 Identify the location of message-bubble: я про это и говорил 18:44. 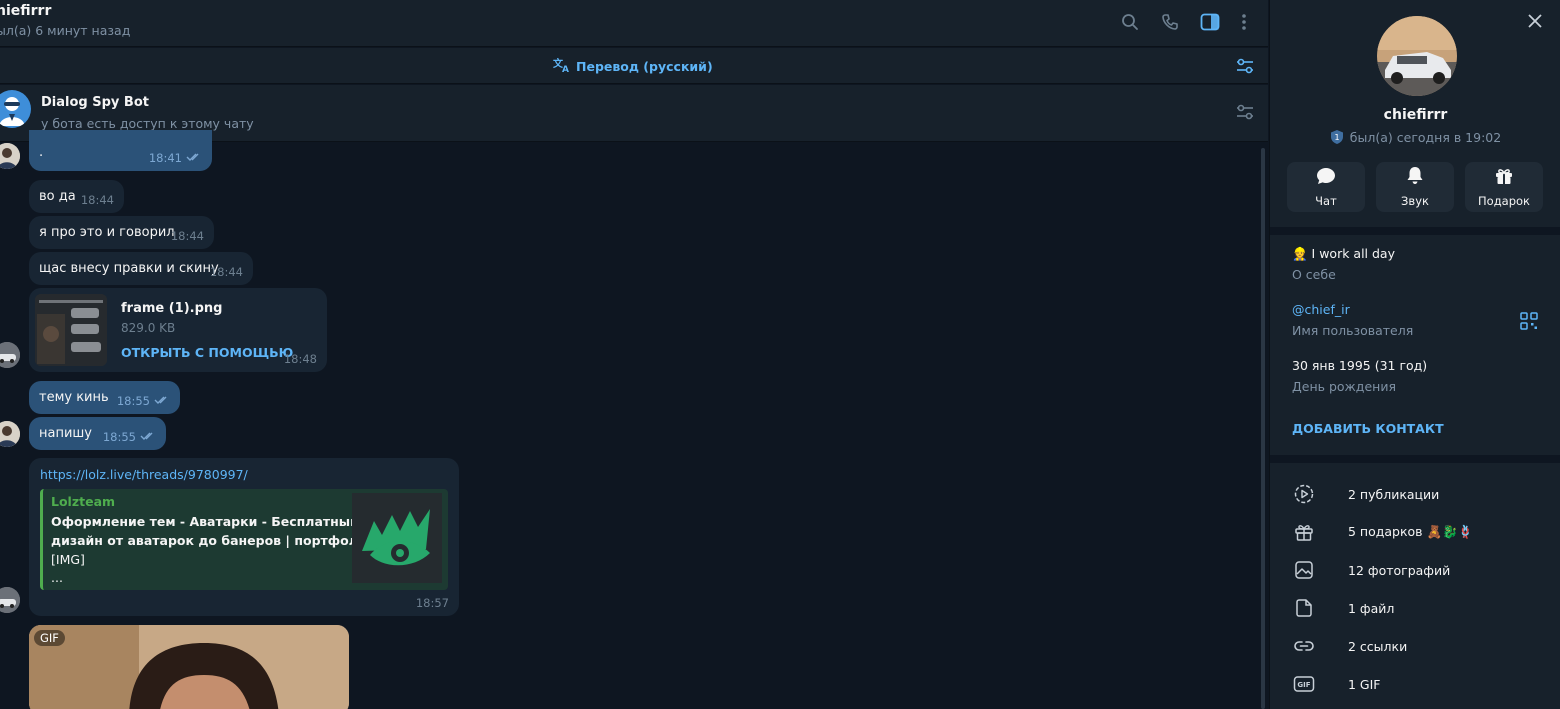
(121, 232).